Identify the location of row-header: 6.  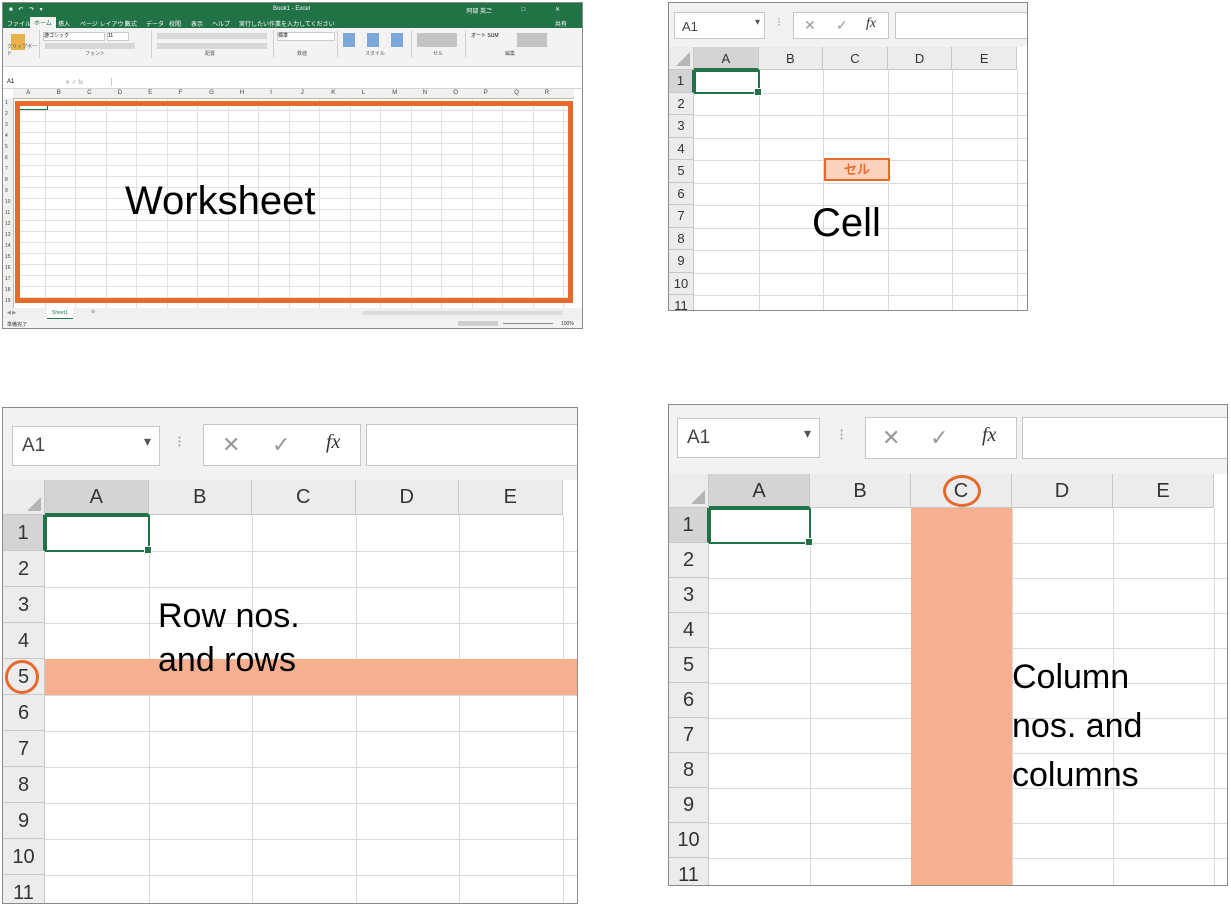
(6, 158).